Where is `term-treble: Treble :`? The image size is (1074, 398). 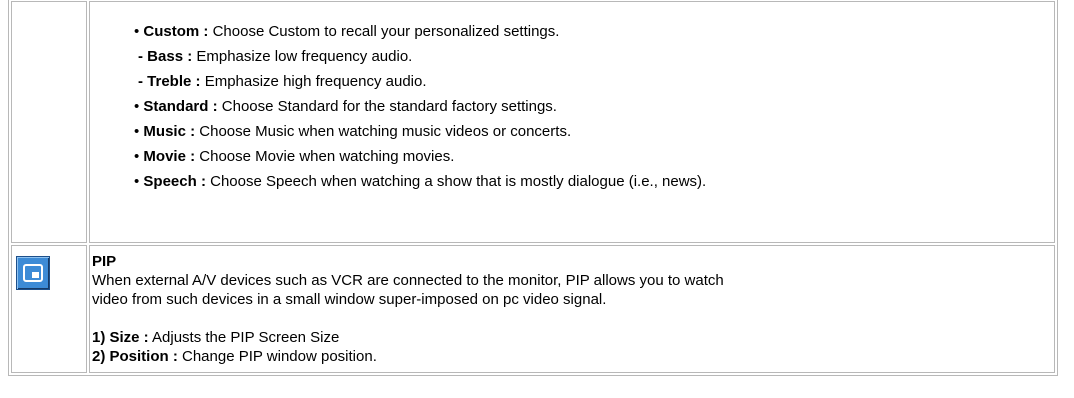 term-treble: Treble : is located at coordinates (174, 81).